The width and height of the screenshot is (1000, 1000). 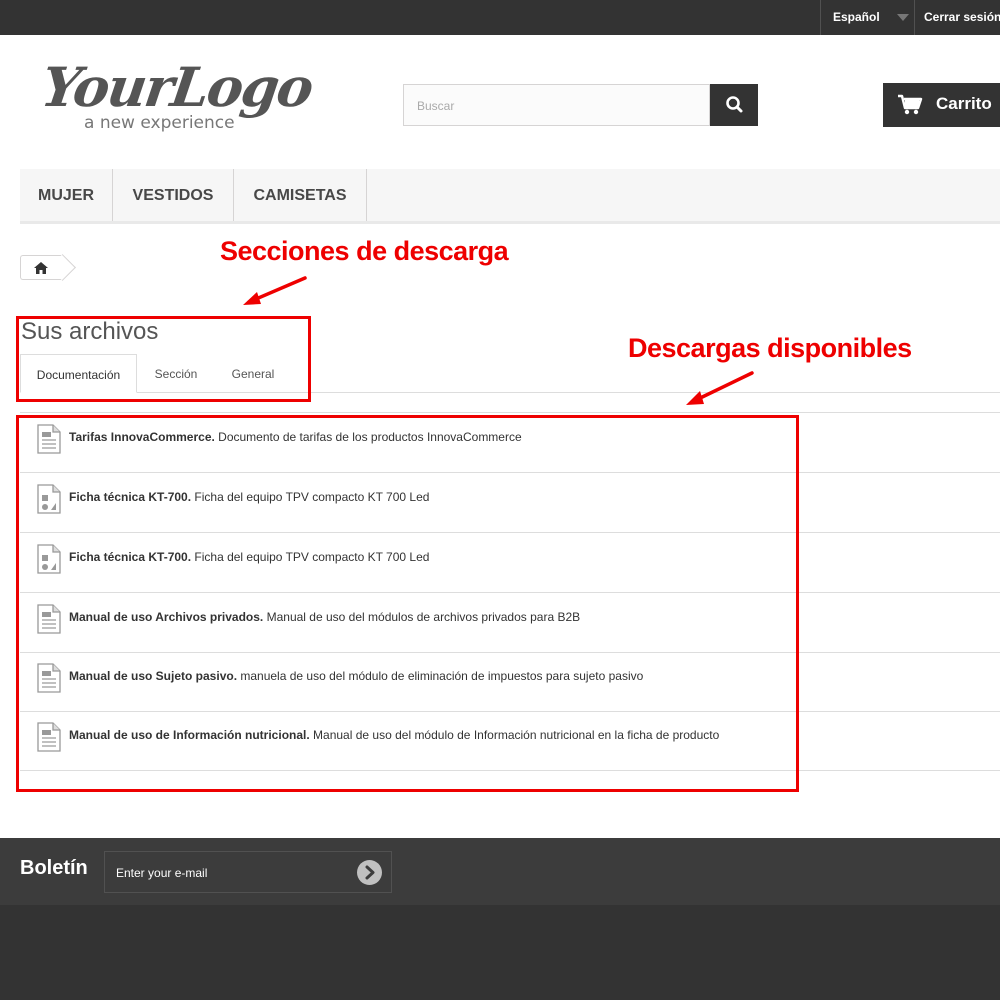 I want to click on logout-link: Cerrar sesión, so click(x=962, y=17).